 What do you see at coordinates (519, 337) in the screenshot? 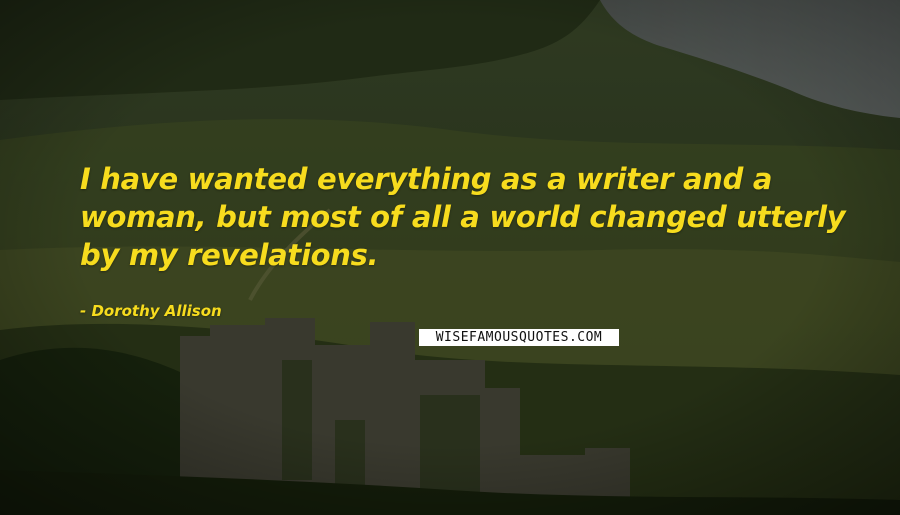
I see `watermark-badge: WISEFAMOUSQUOTES.COM` at bounding box center [519, 337].